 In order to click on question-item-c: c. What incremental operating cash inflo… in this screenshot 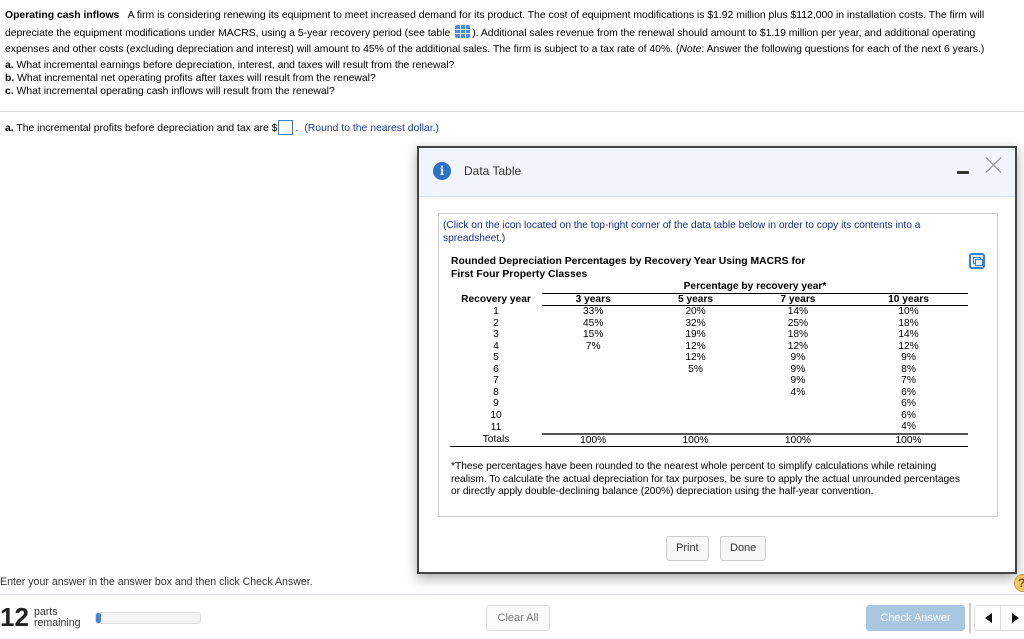, I will do `click(170, 91)`.